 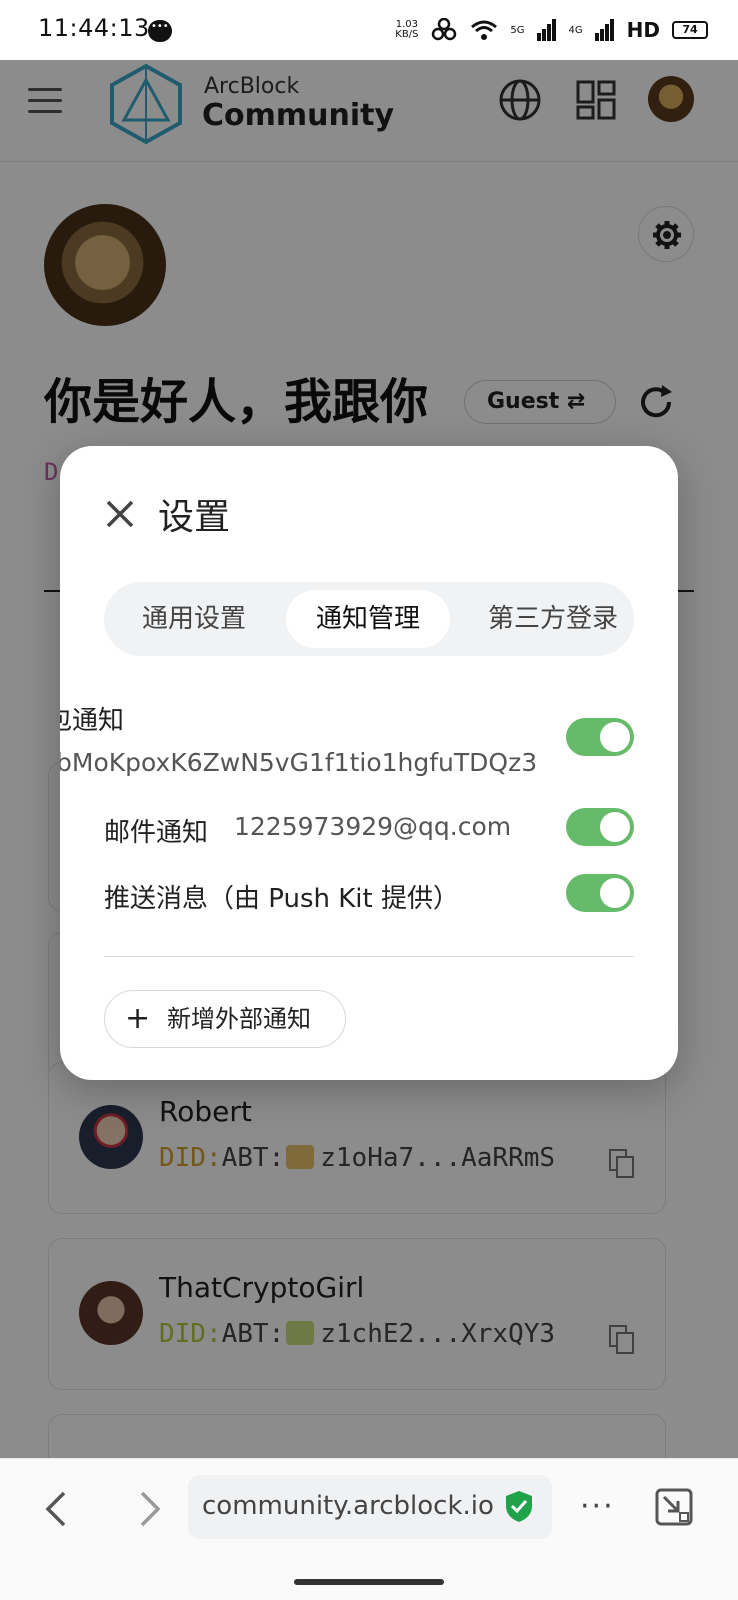 I want to click on network-speed: 1.03 KB/S, so click(x=406, y=30).